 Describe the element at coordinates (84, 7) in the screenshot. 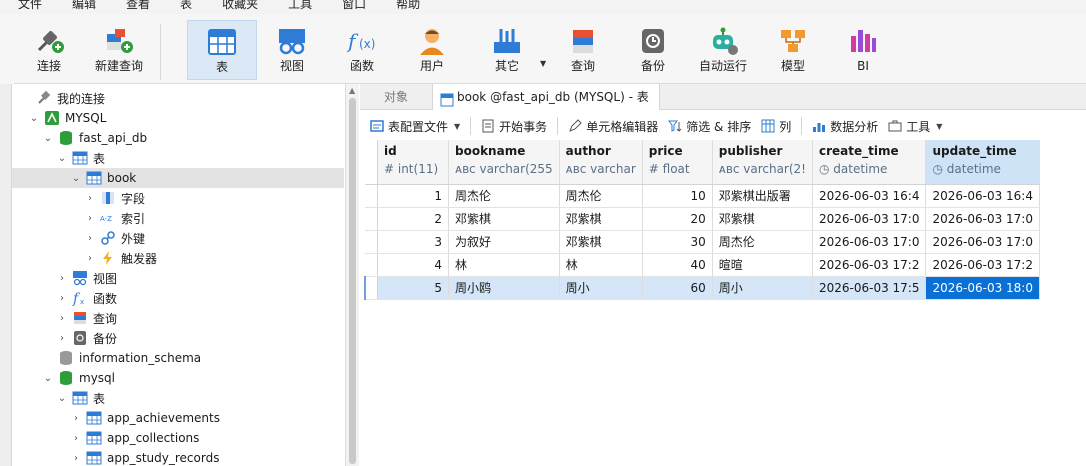

I see `menu-edit: 编辑` at that location.